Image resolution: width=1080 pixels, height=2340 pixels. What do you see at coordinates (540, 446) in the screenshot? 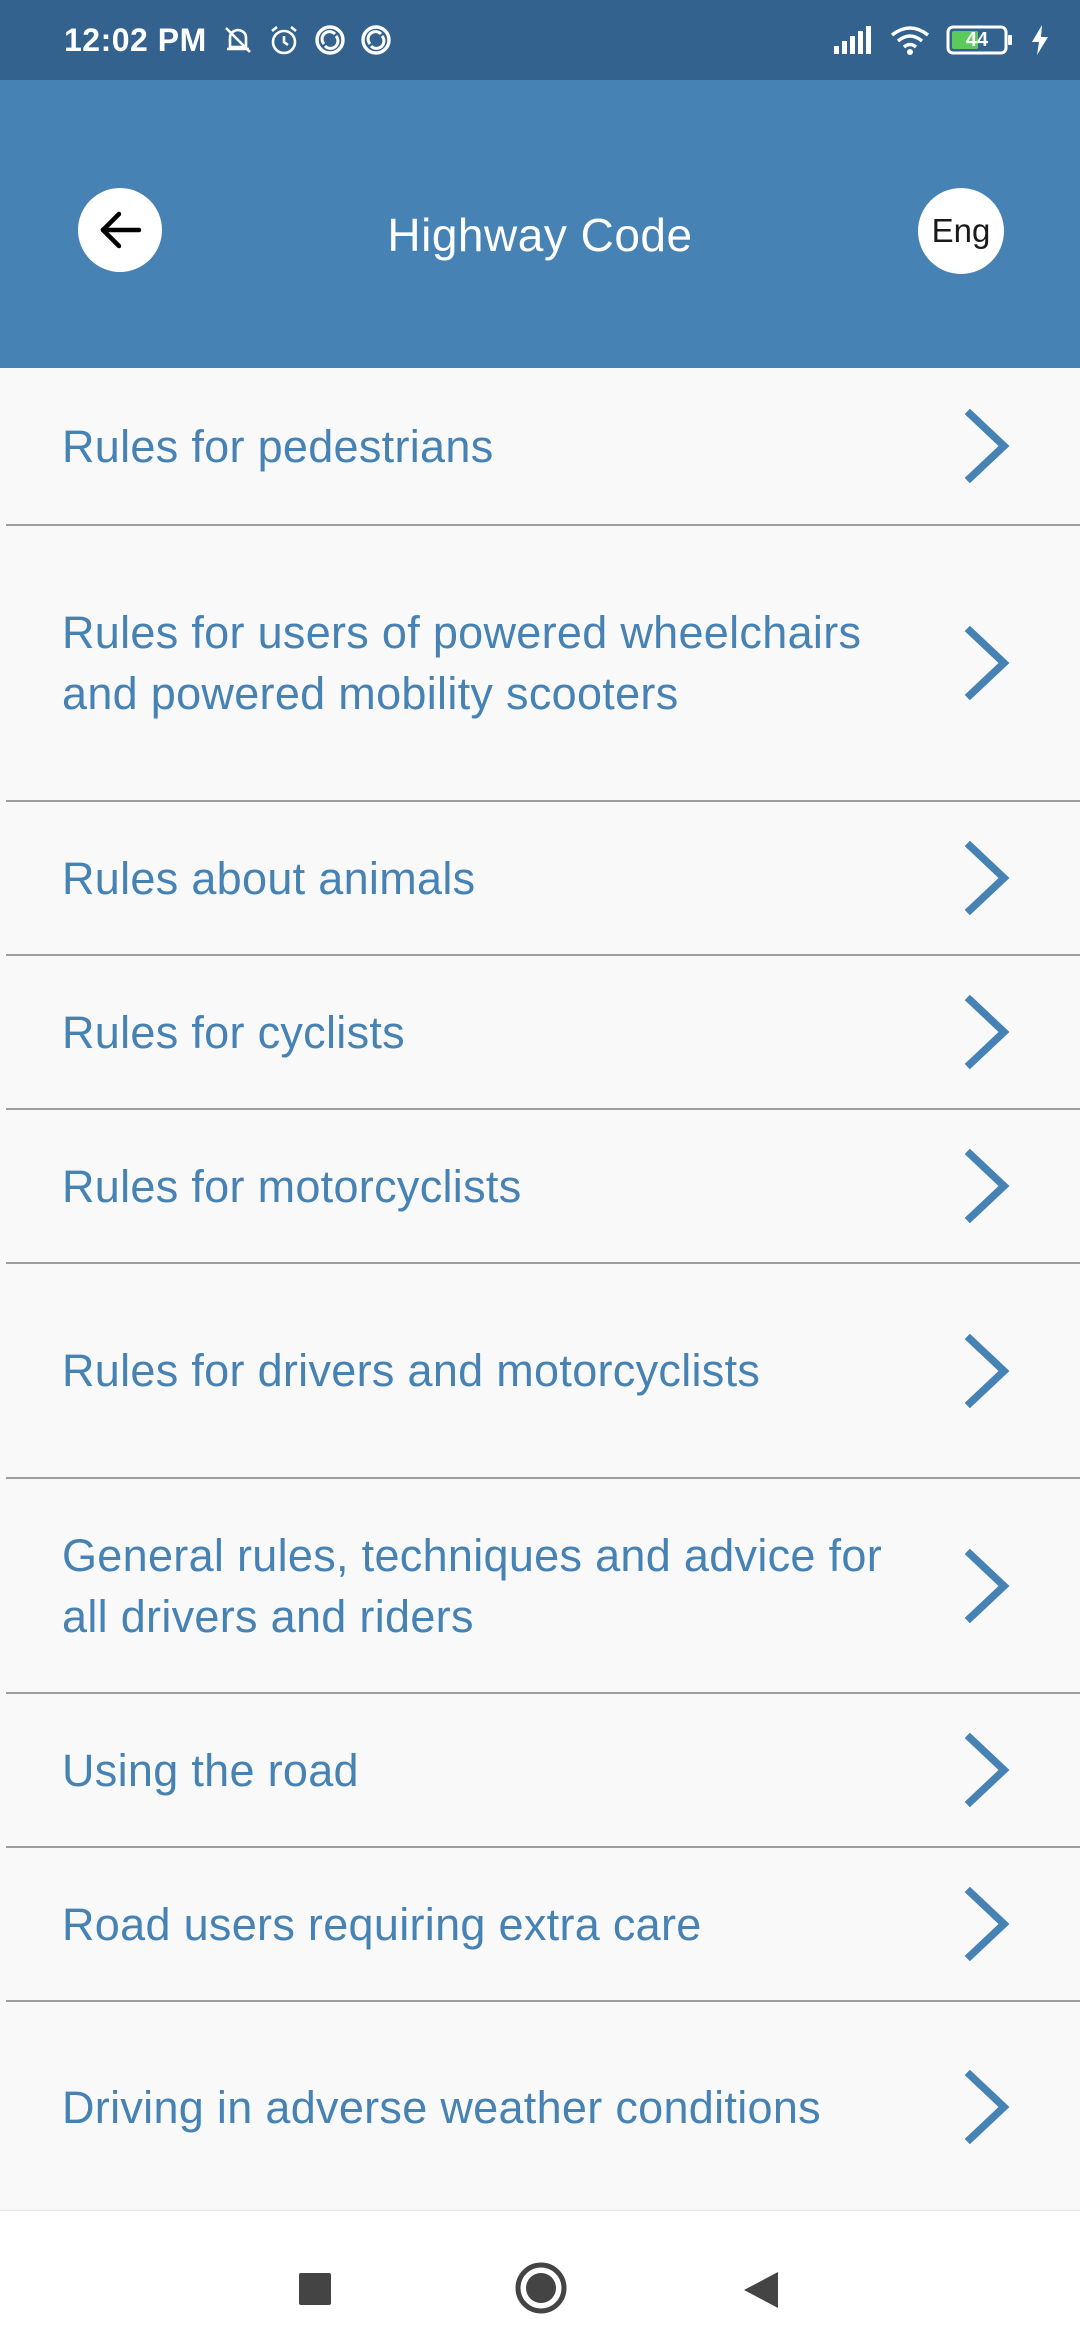
I see `list-item: Rules for pedestrians` at bounding box center [540, 446].